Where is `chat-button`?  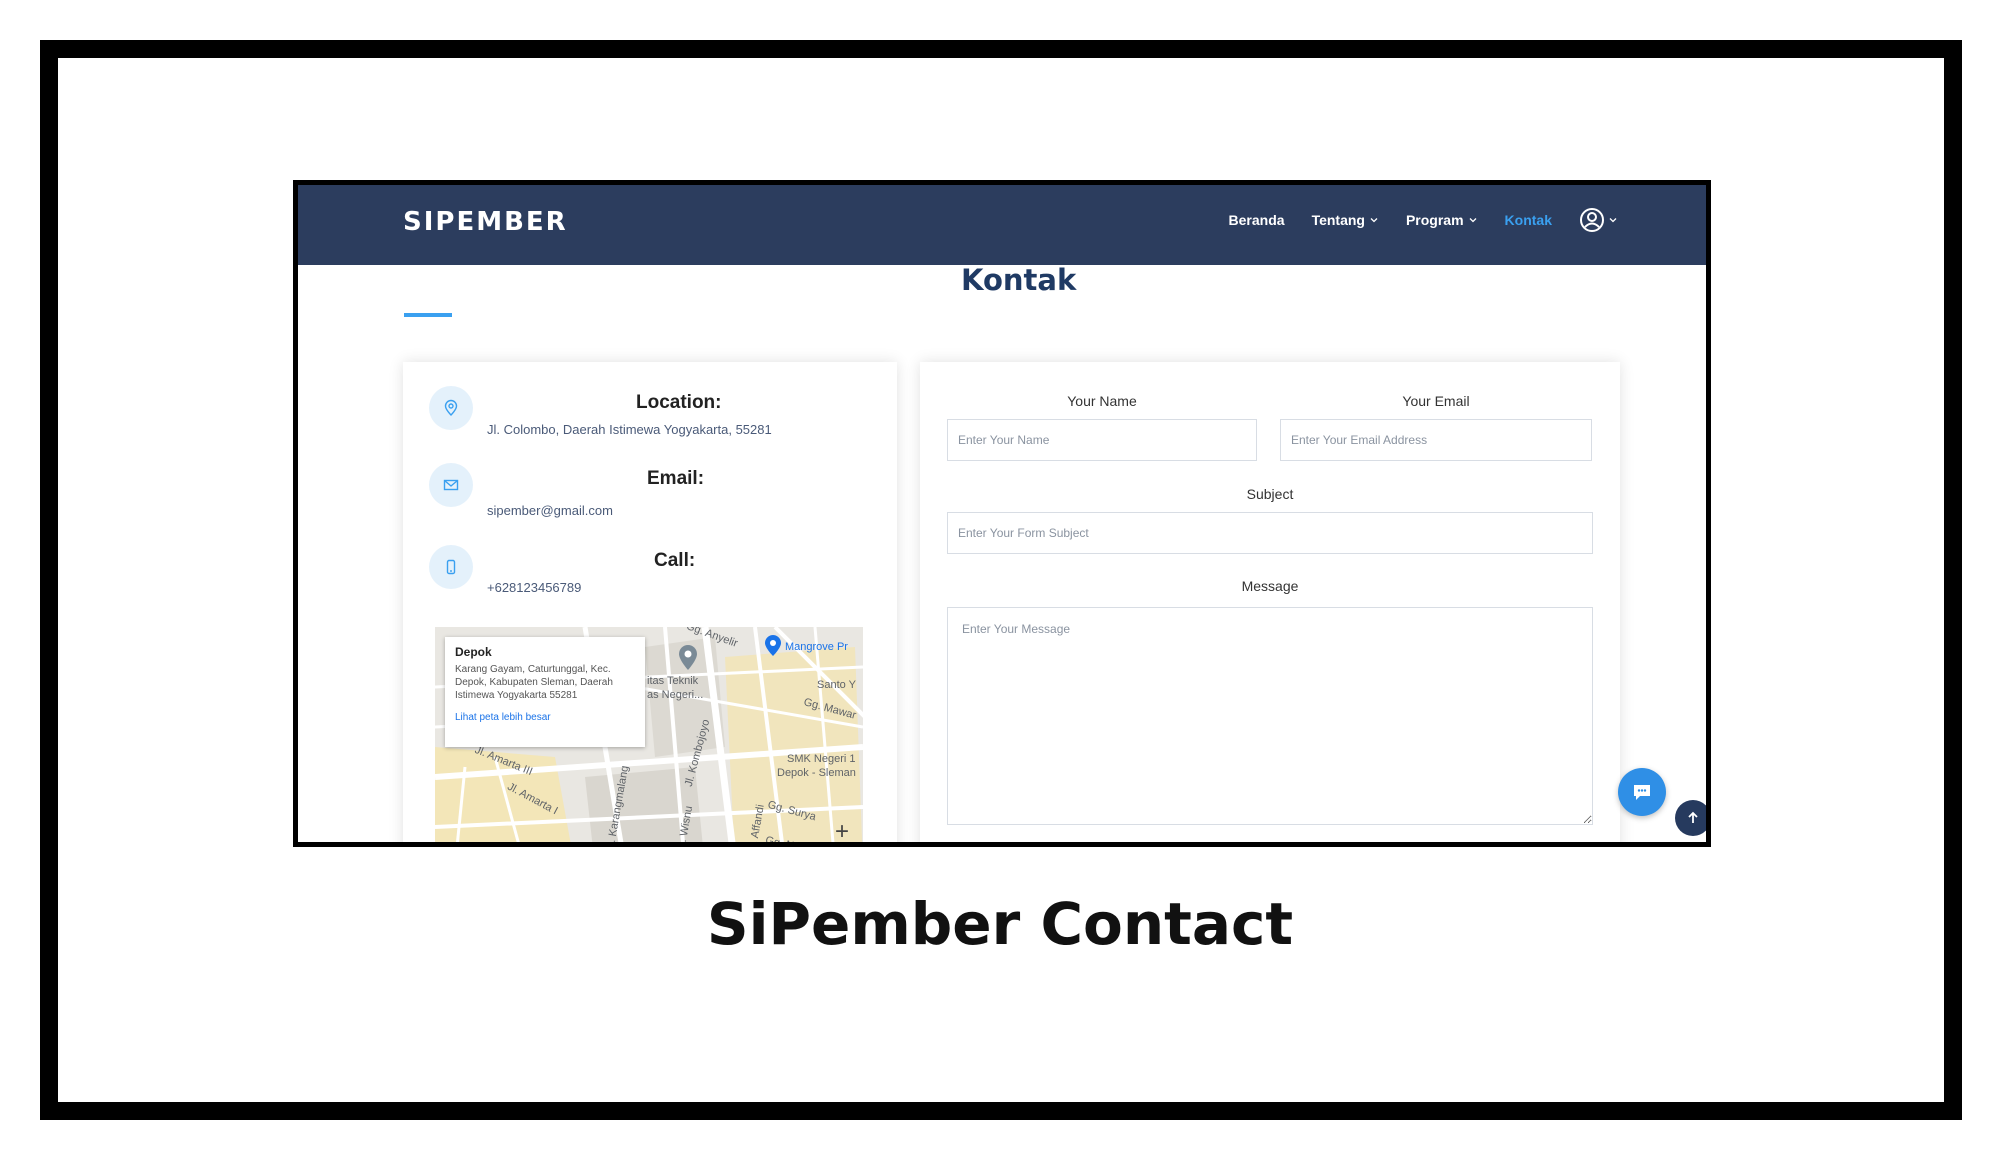 chat-button is located at coordinates (1642, 792).